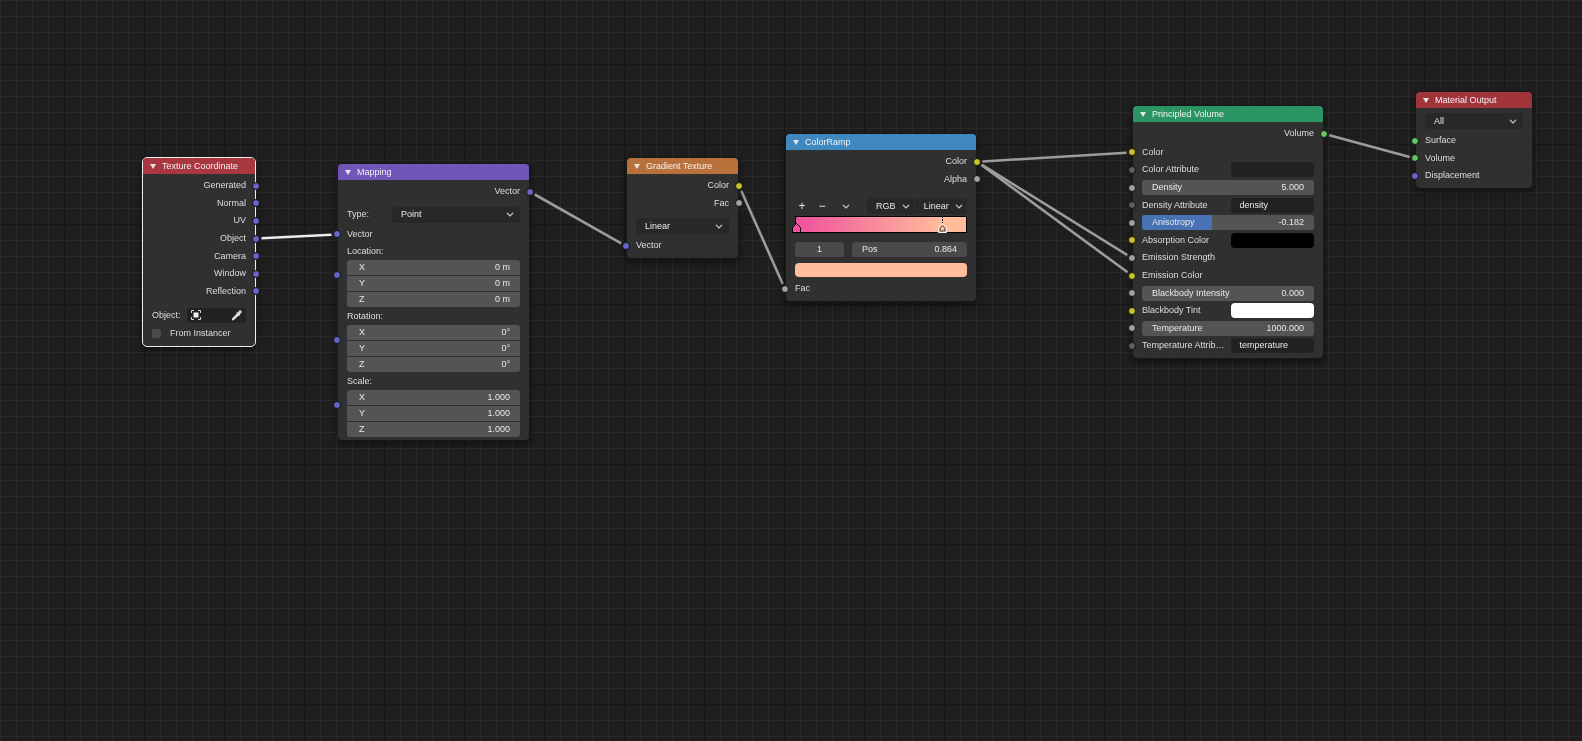 The height and width of the screenshot is (741, 1582). Describe the element at coordinates (1228, 293) in the screenshot. I see `number-slider: Blackbody Intensity 0.000` at that location.